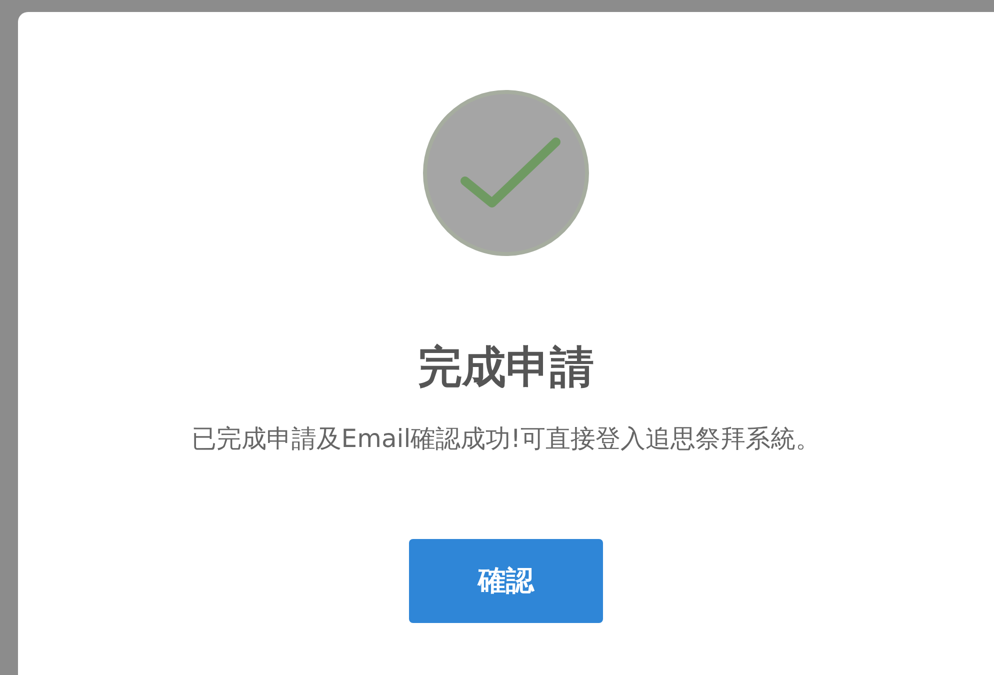  I want to click on confirm-button: 確認, so click(506, 581).